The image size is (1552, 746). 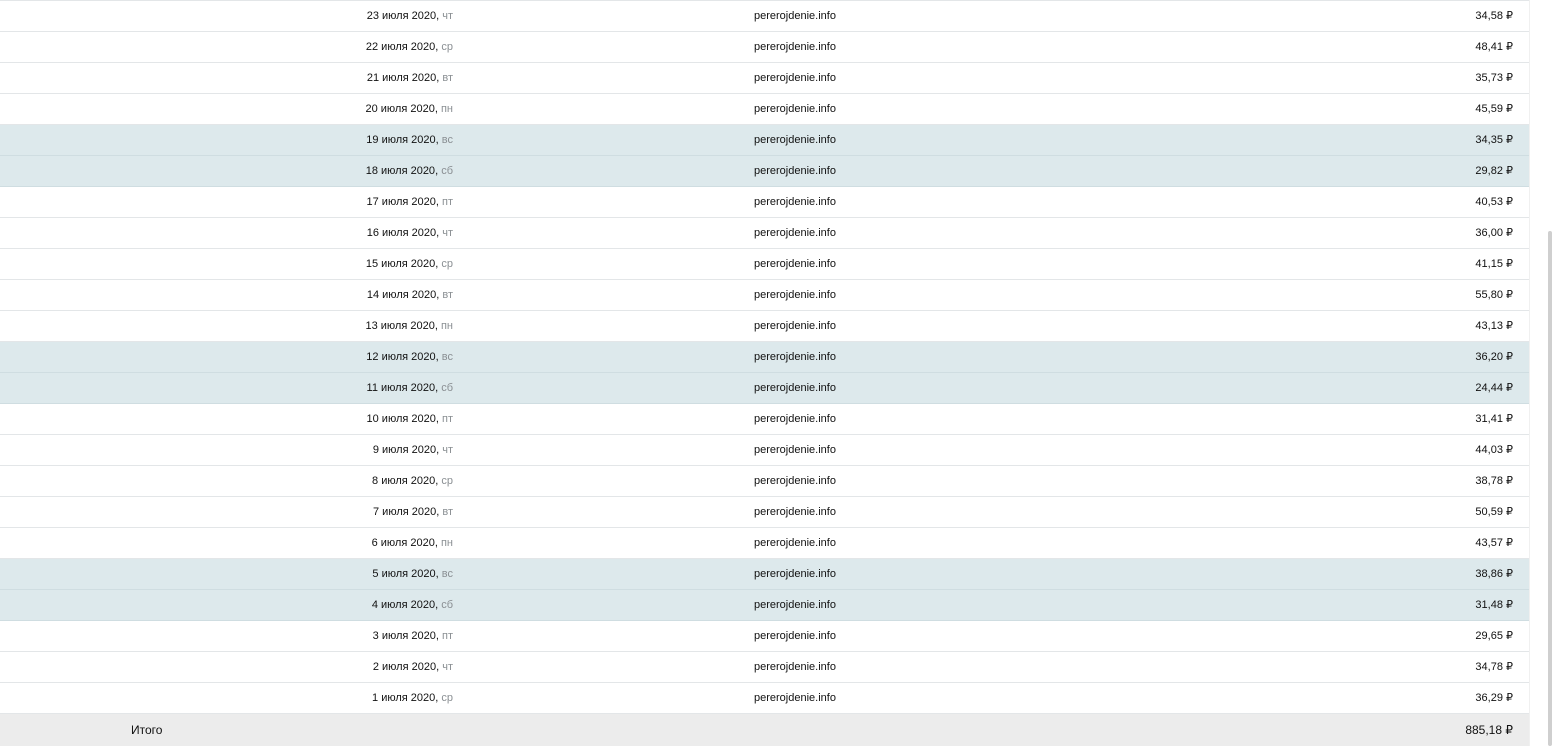 I want to click on date-text: 9 июля 2020, so click(x=404, y=450).